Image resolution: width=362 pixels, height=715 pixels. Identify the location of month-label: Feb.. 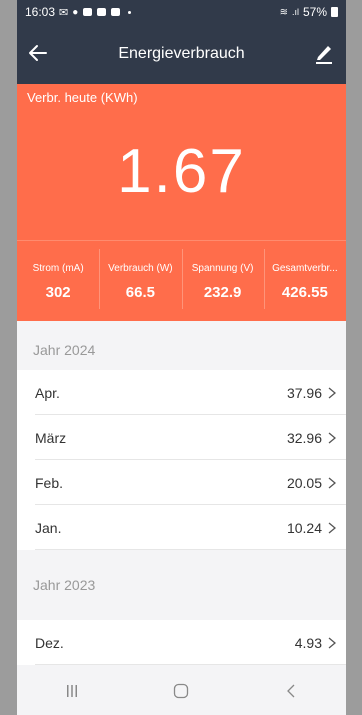
(49, 482).